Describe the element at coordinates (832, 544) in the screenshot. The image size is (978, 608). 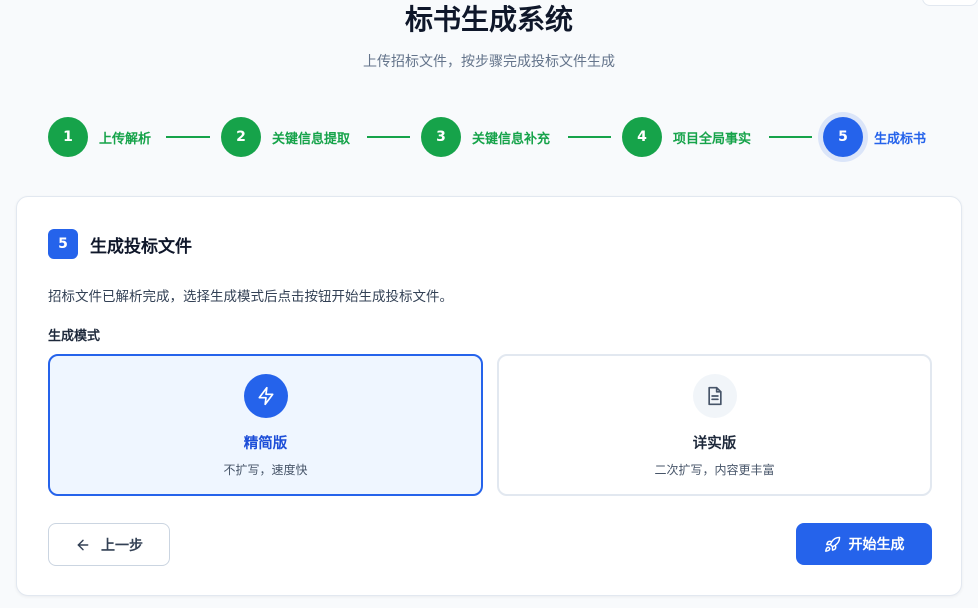
I see `rocket-icon` at that location.